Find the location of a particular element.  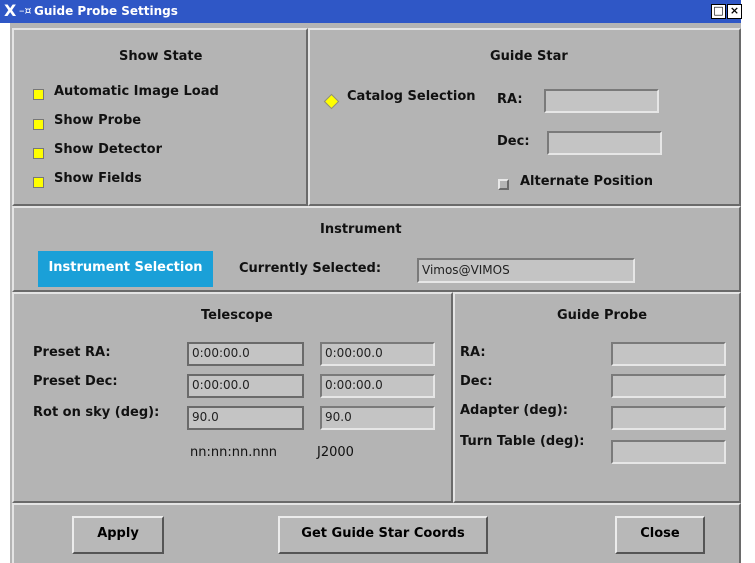

show-fields-label: Show Fields is located at coordinates (98, 178).